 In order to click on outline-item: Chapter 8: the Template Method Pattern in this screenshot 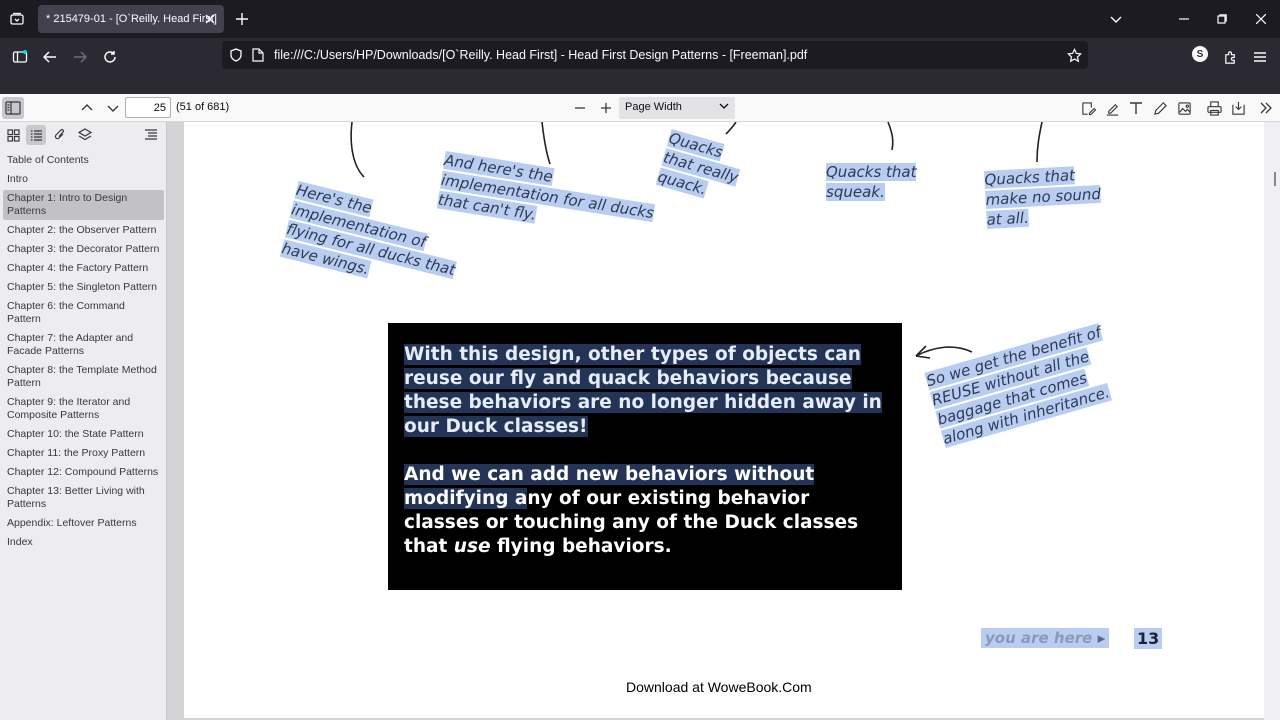, I will do `click(83, 377)`.